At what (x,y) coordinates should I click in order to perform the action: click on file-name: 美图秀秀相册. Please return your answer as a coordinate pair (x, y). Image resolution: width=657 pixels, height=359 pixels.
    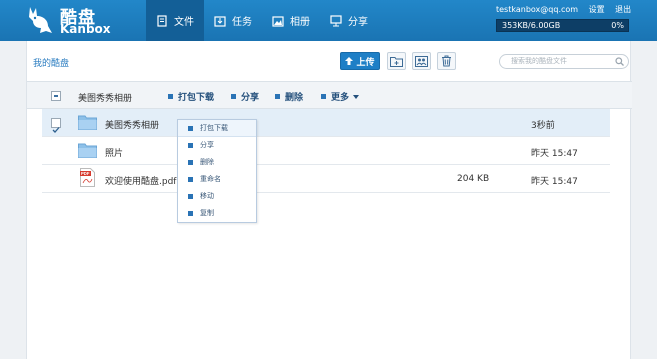
    Looking at the image, I should click on (132, 124).